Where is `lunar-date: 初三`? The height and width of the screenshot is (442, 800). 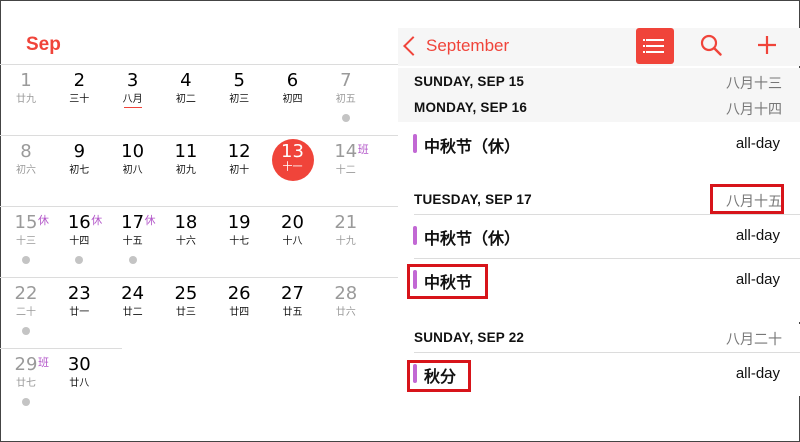 lunar-date: 初三 is located at coordinates (239, 99).